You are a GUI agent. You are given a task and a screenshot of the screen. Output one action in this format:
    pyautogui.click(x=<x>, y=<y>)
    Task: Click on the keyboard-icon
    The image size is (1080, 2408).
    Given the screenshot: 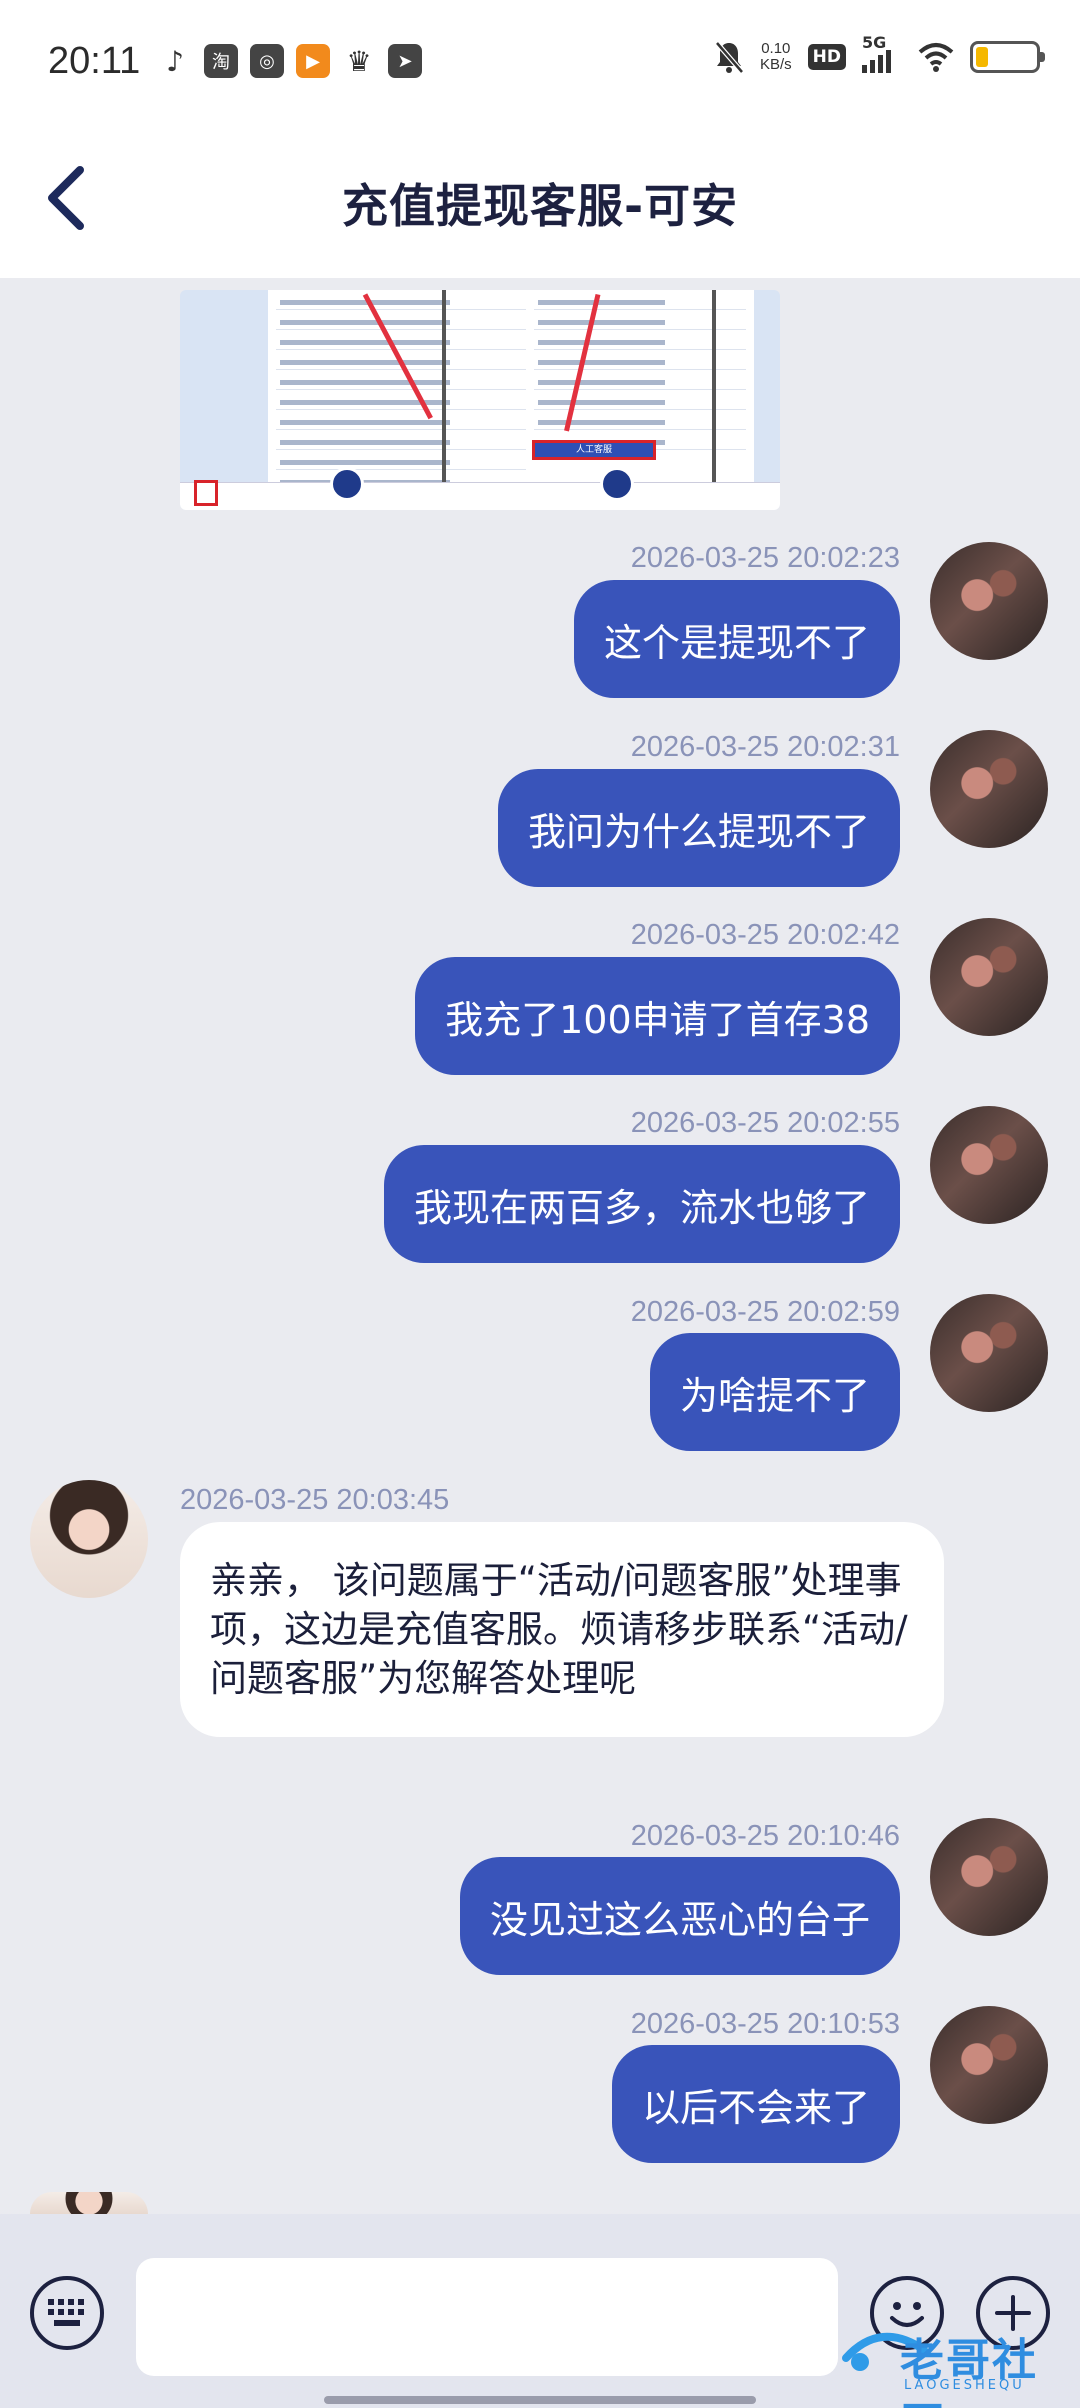 What is the action you would take?
    pyautogui.click(x=66, y=2312)
    